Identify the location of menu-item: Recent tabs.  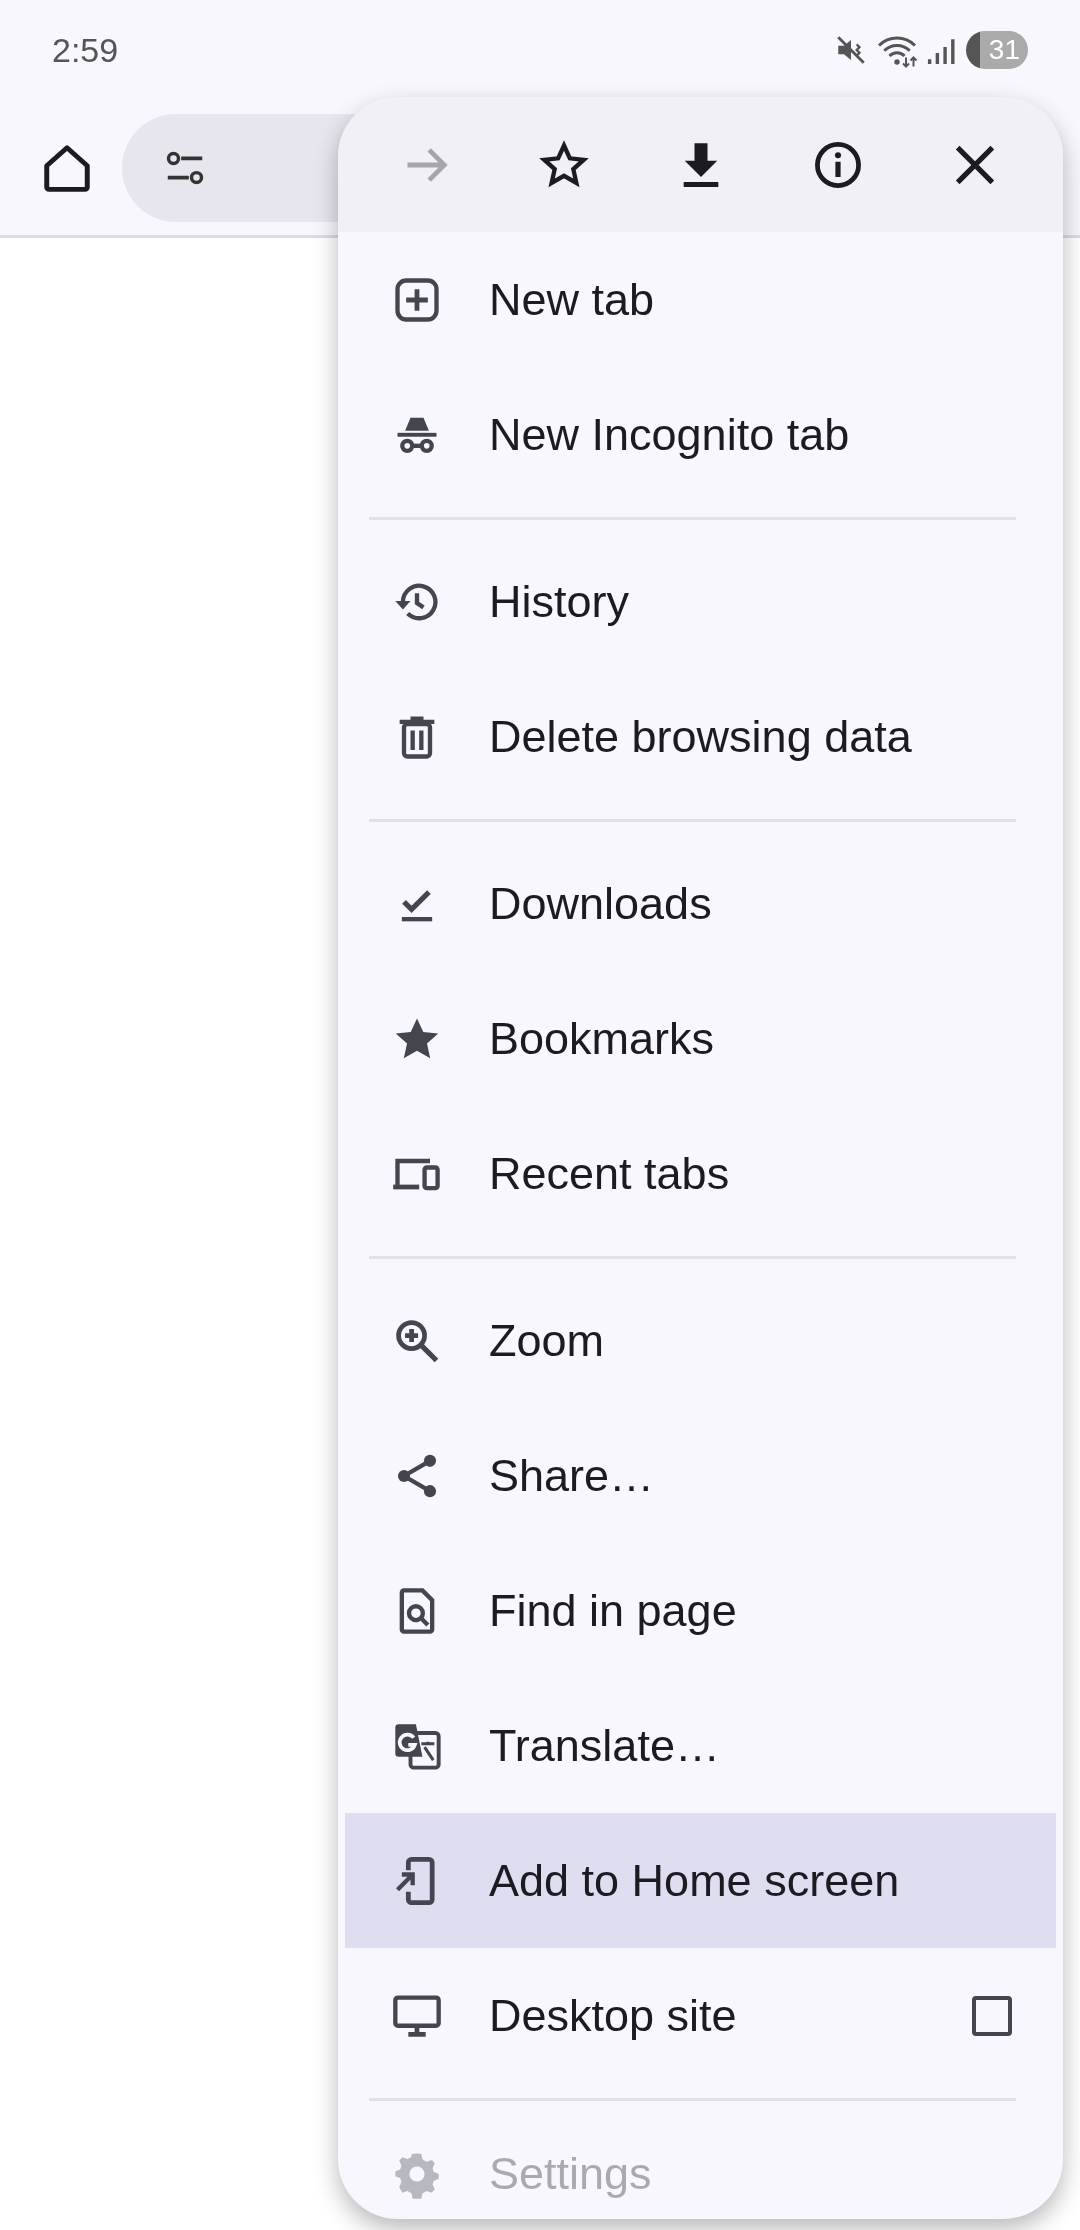
(700, 1173).